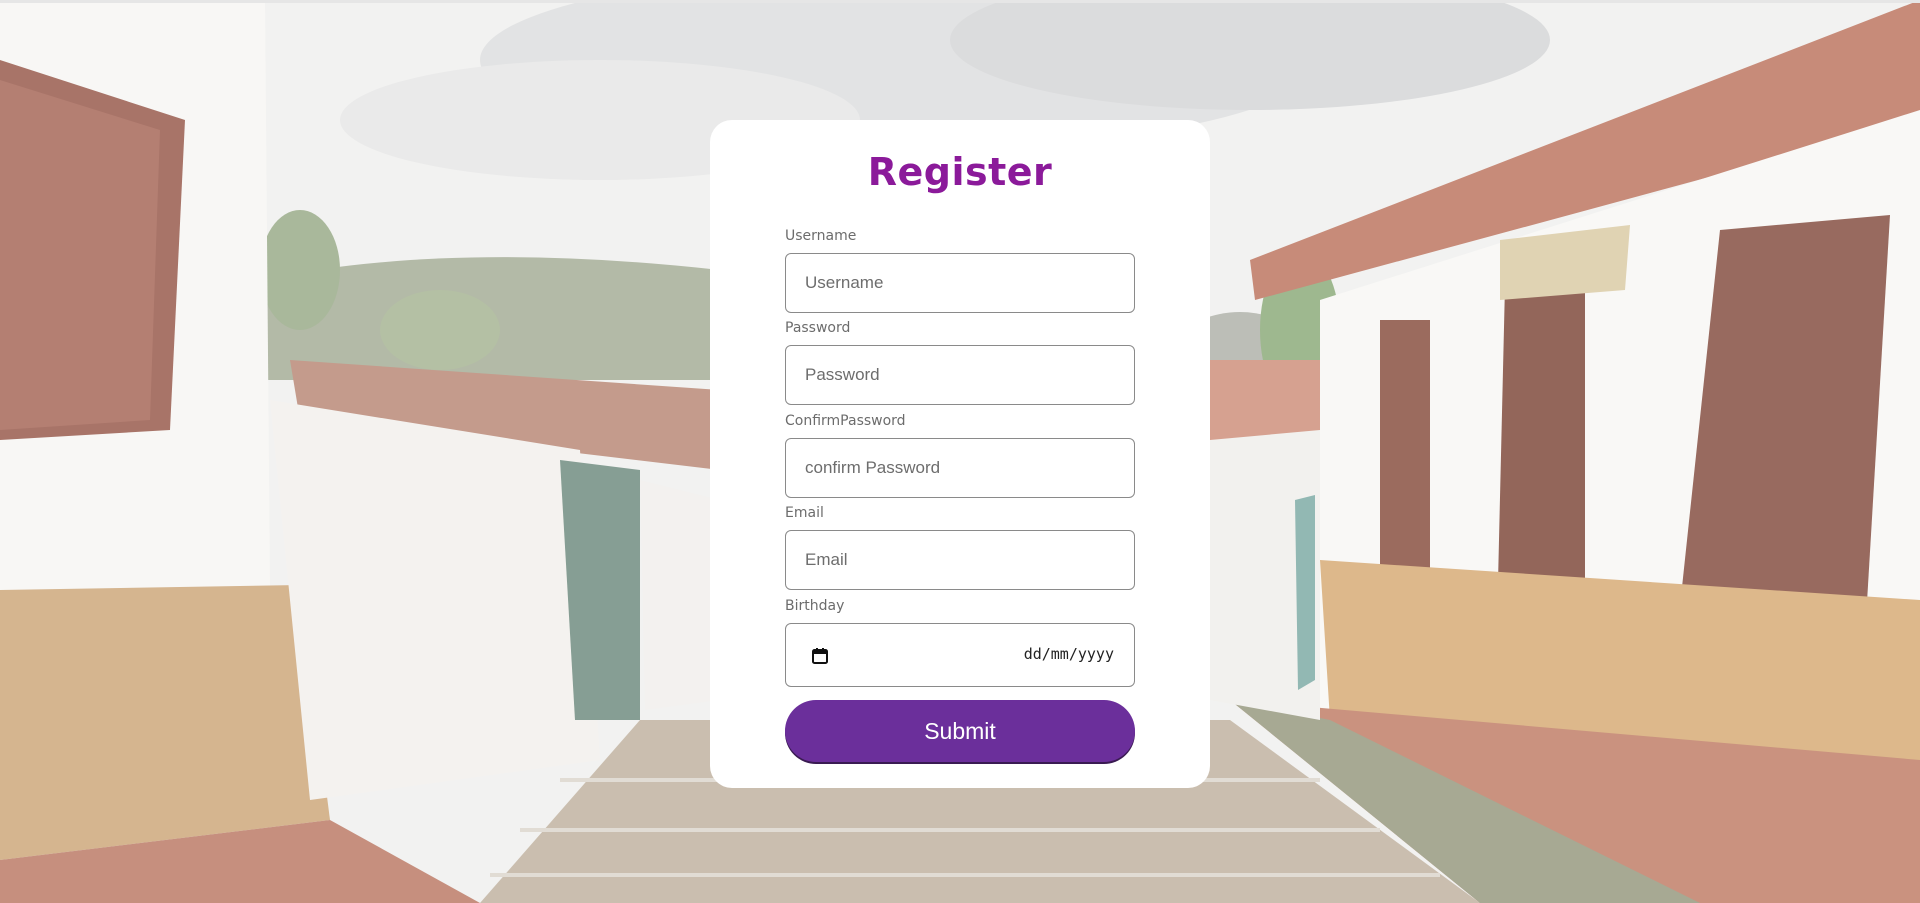 The width and height of the screenshot is (1920, 903). What do you see at coordinates (845, 421) in the screenshot?
I see `confirm-password-label: ConfirmPassword` at bounding box center [845, 421].